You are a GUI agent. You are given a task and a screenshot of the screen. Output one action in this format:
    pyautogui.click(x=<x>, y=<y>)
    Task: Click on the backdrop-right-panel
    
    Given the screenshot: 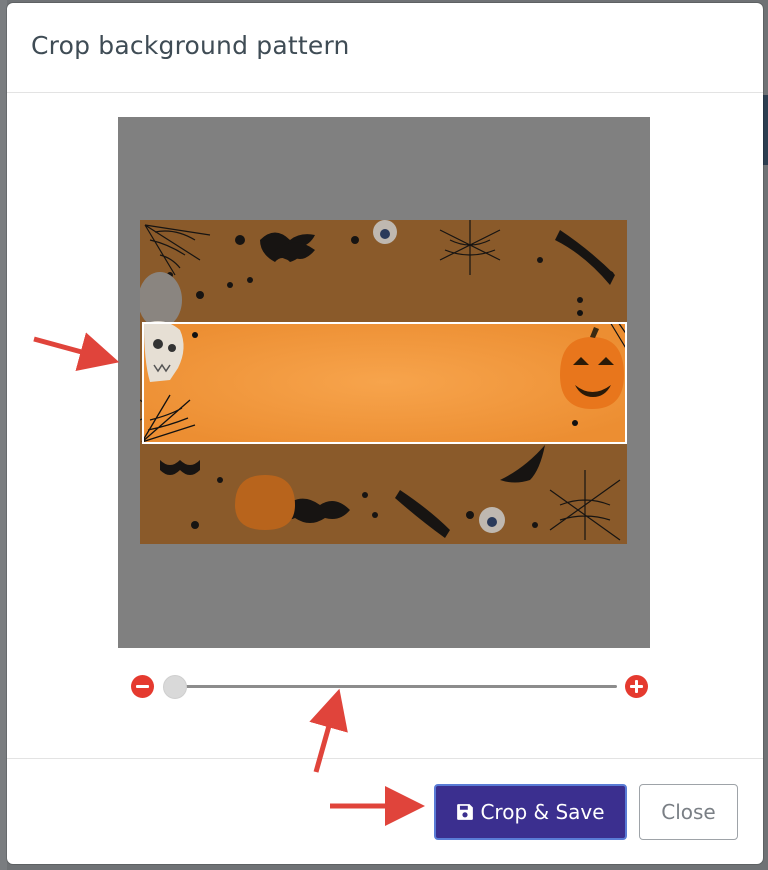 What is the action you would take?
    pyautogui.click(x=765, y=130)
    